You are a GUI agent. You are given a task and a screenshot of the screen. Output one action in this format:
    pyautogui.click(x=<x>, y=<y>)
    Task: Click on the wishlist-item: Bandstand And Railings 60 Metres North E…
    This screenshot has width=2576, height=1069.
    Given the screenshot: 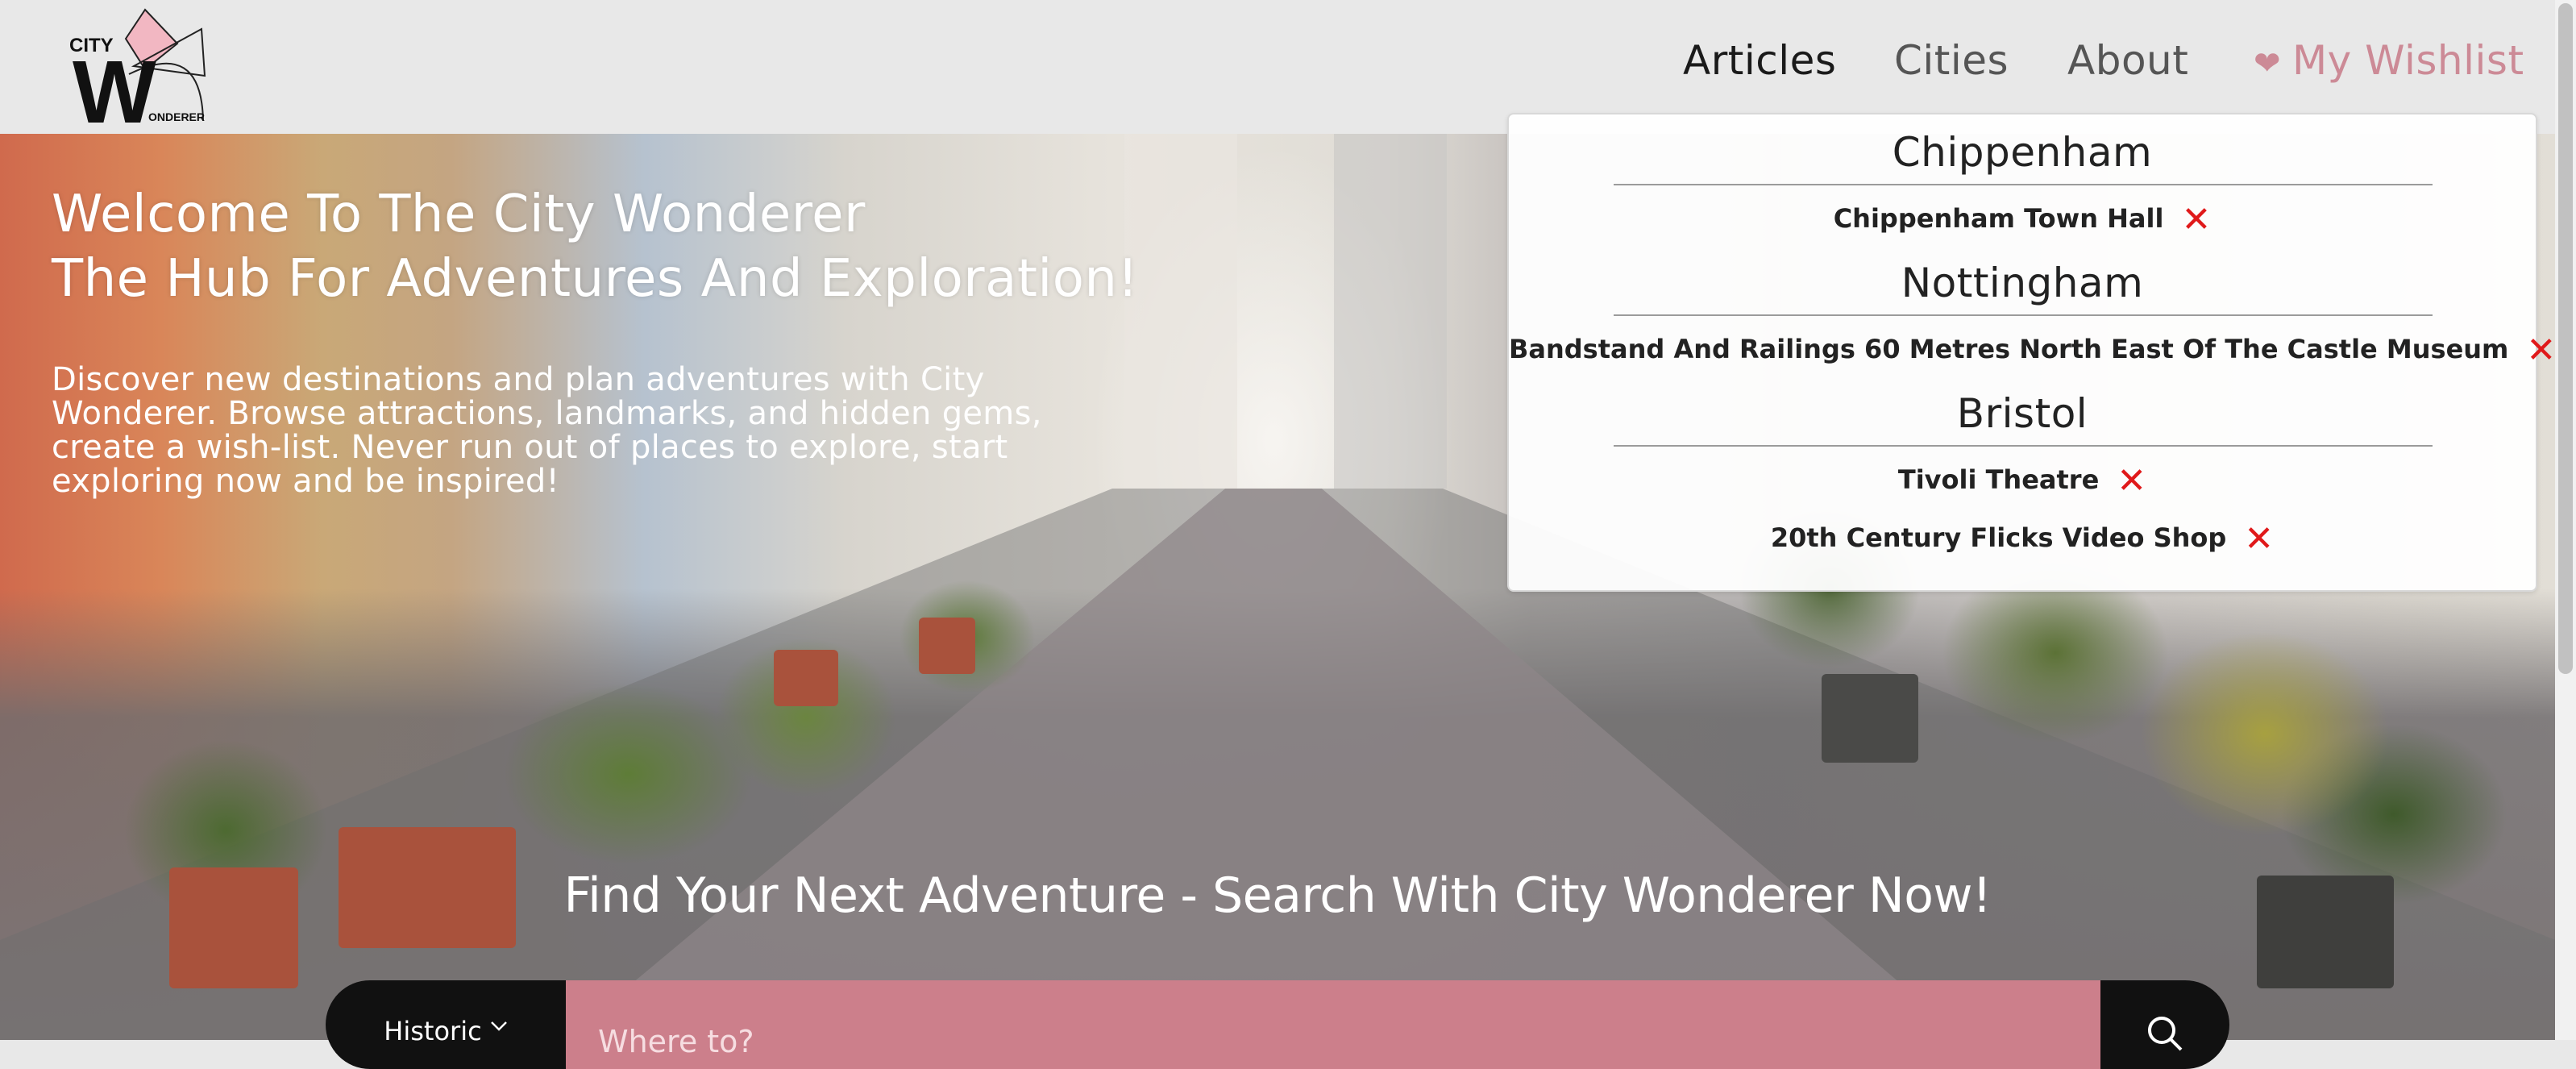 What is the action you would take?
    pyautogui.click(x=2032, y=350)
    